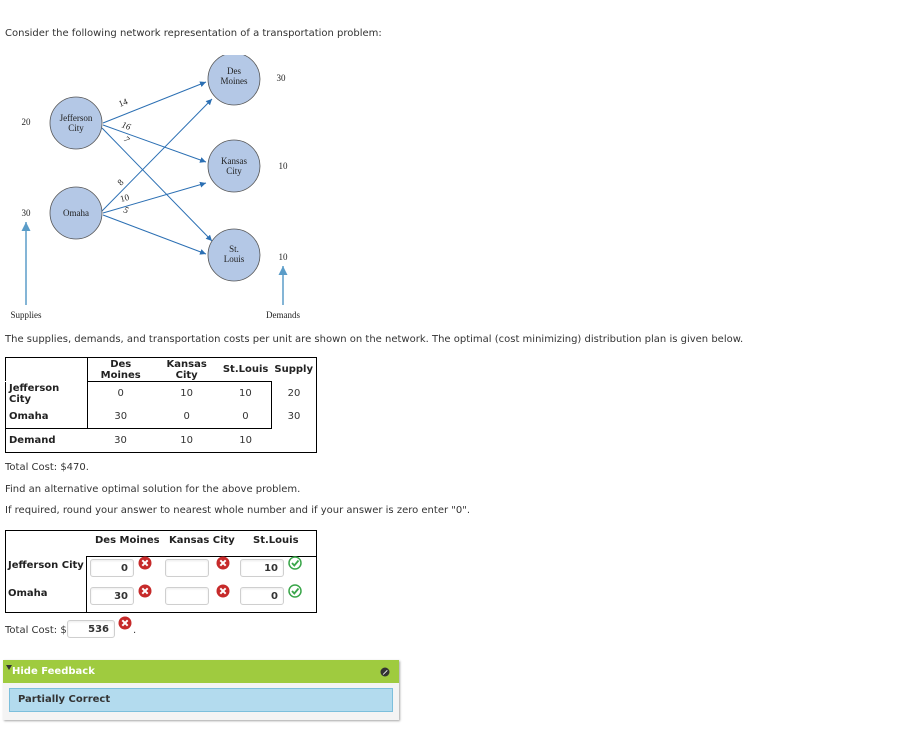 The image size is (910, 739). Describe the element at coordinates (120, 182) in the screenshot. I see `cost-label: 8` at that location.